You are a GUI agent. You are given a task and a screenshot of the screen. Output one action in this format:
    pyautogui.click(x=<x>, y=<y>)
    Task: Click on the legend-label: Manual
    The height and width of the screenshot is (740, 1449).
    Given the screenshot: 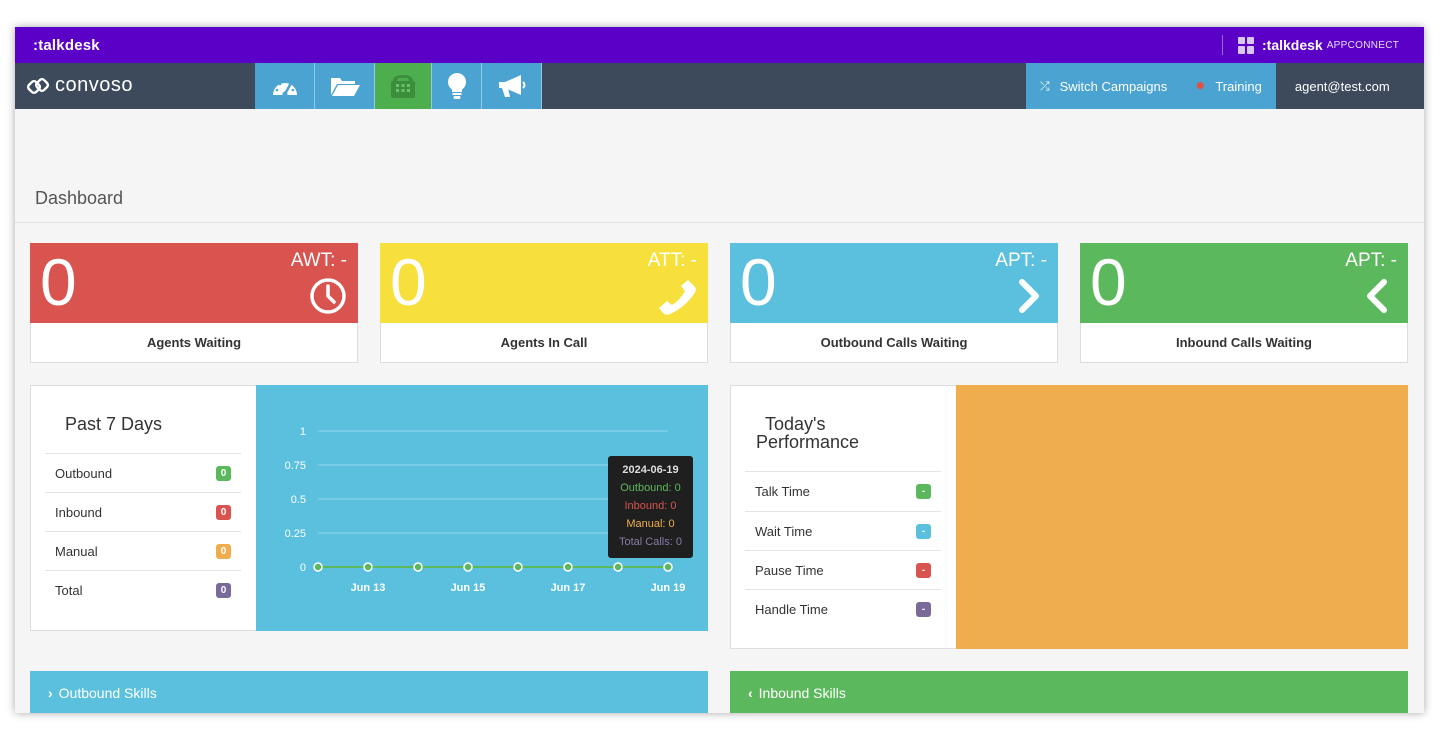 What is the action you would take?
    pyautogui.click(x=76, y=551)
    